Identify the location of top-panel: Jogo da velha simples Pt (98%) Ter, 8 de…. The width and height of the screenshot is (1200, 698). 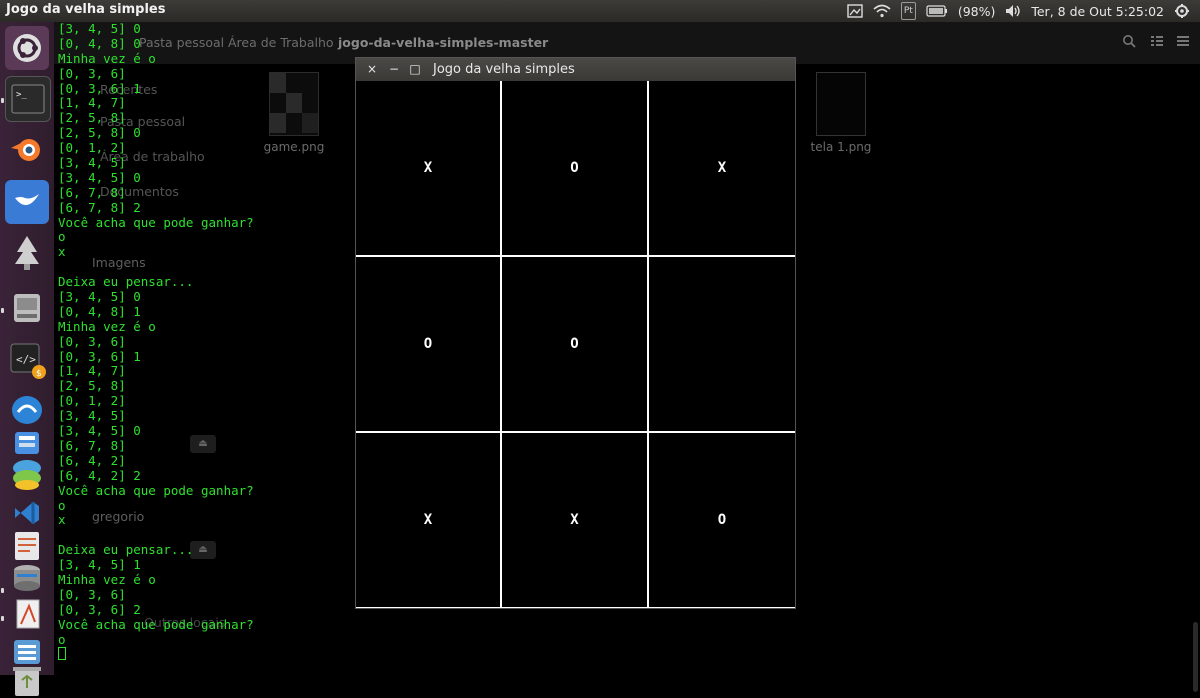
(600, 11).